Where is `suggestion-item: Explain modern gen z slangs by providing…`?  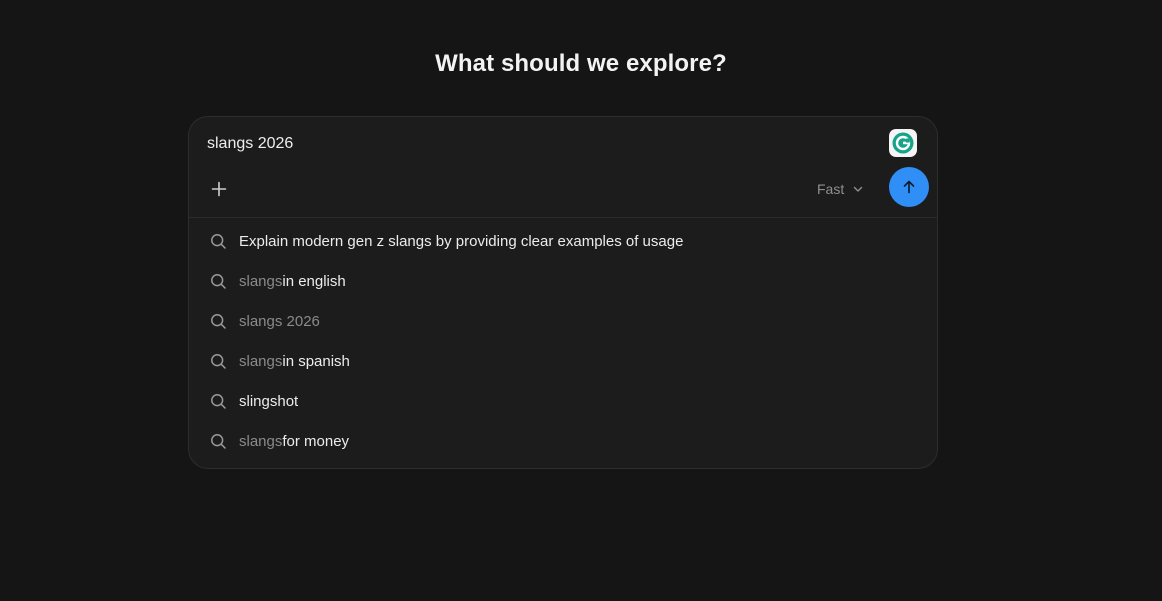
suggestion-item: Explain modern gen z slangs by providing… is located at coordinates (563, 241).